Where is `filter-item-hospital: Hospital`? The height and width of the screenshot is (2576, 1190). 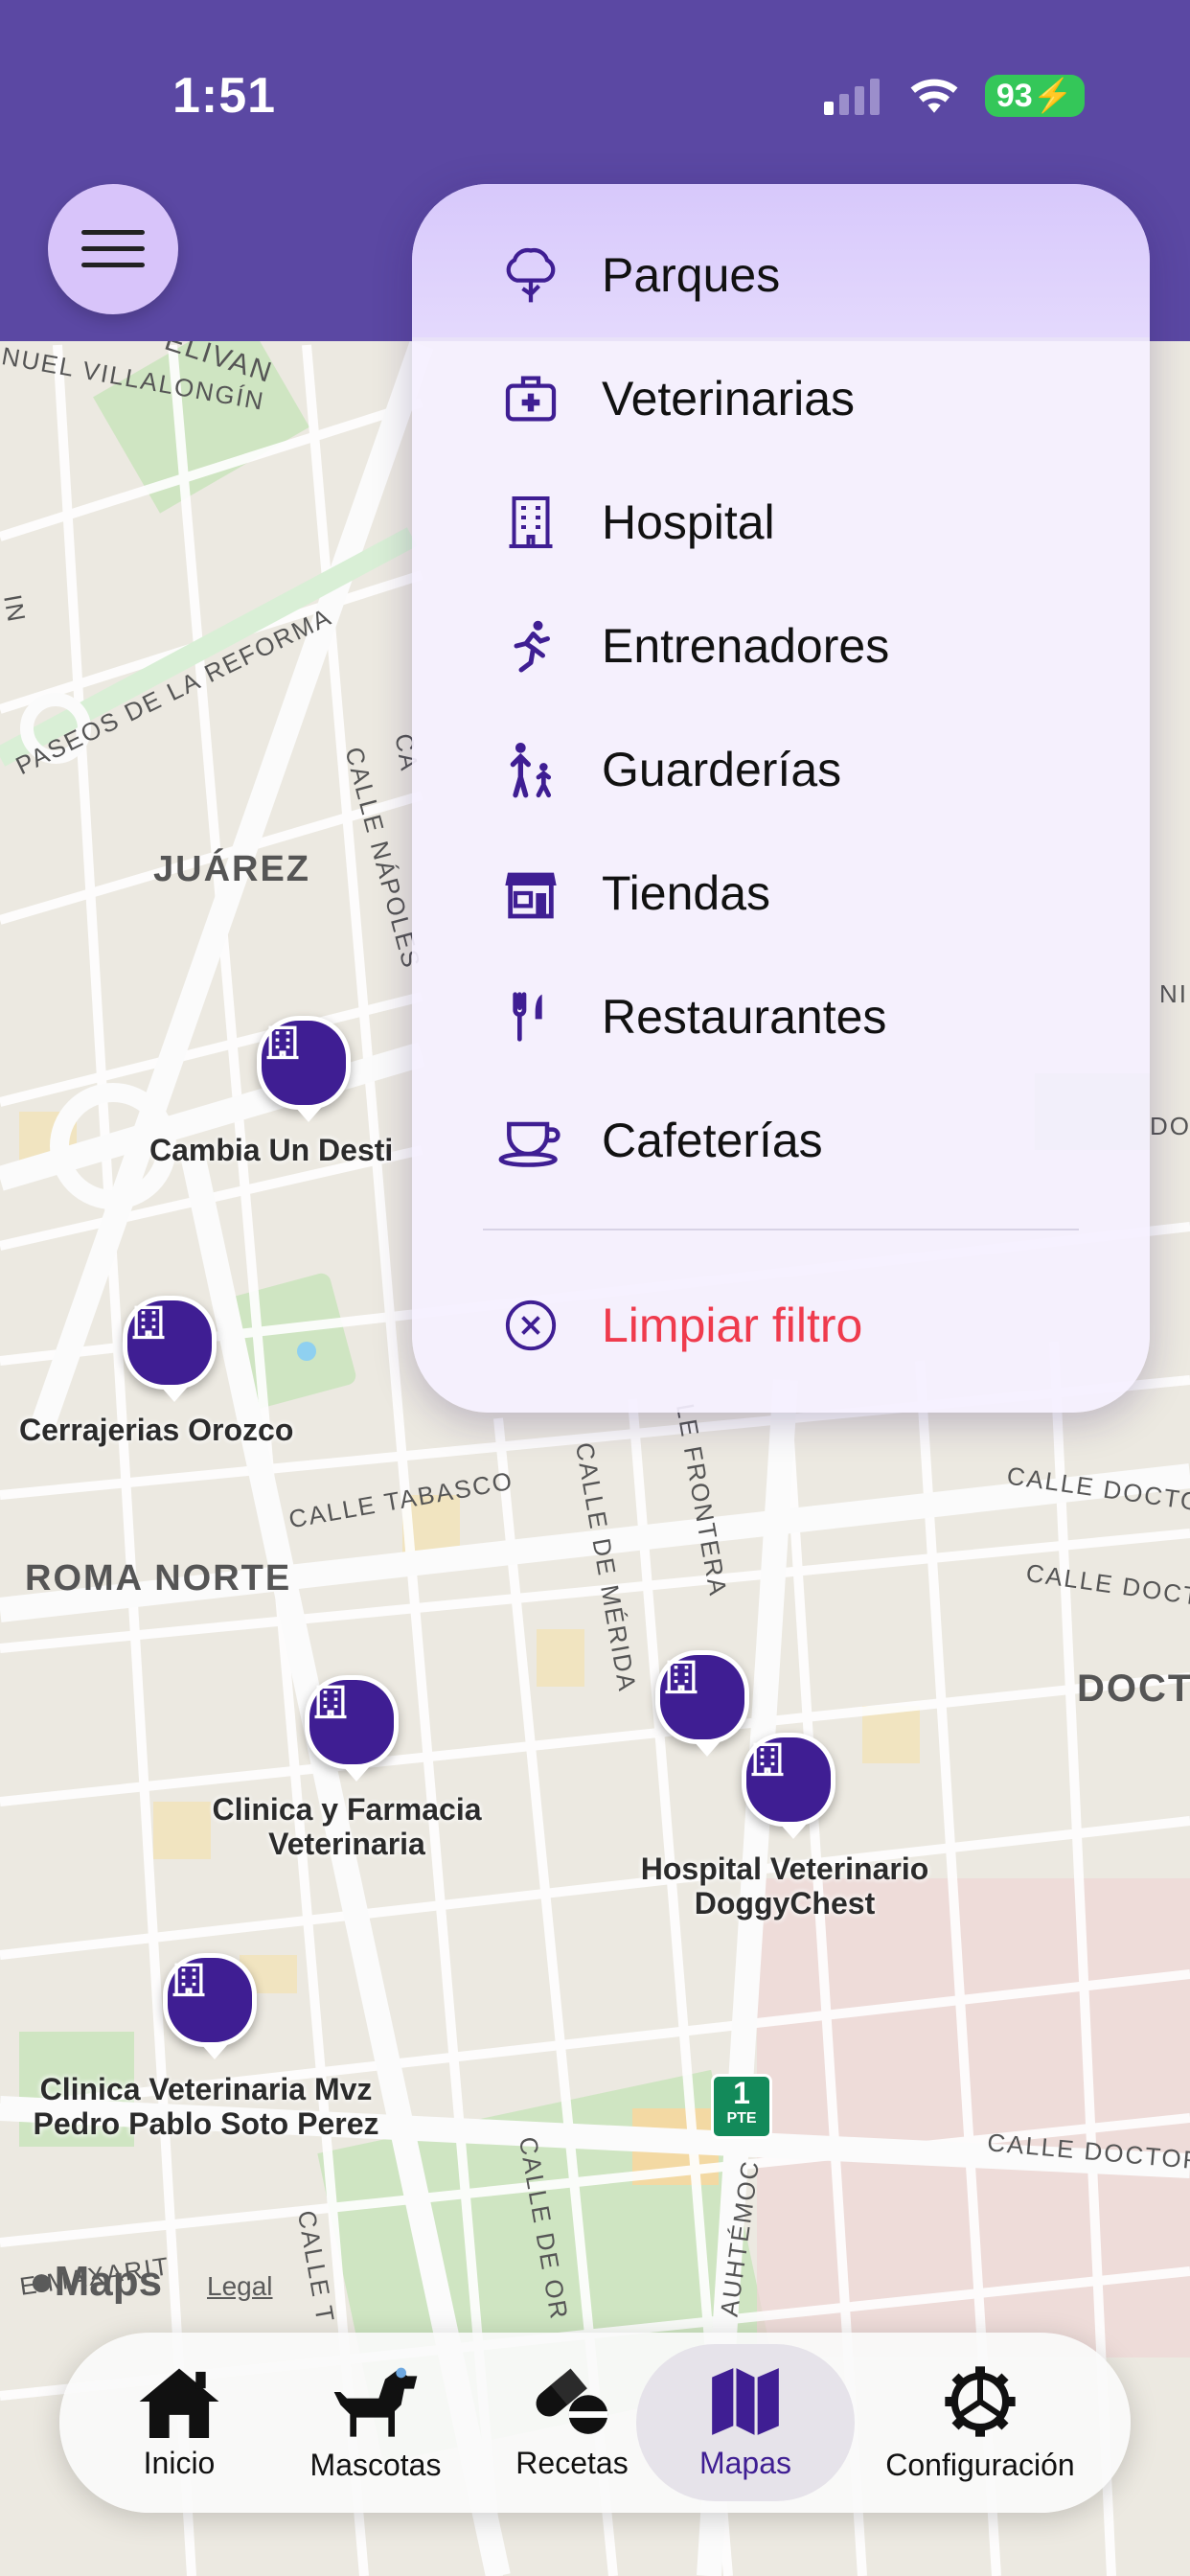
filter-item-hospital: Hospital is located at coordinates (781, 522).